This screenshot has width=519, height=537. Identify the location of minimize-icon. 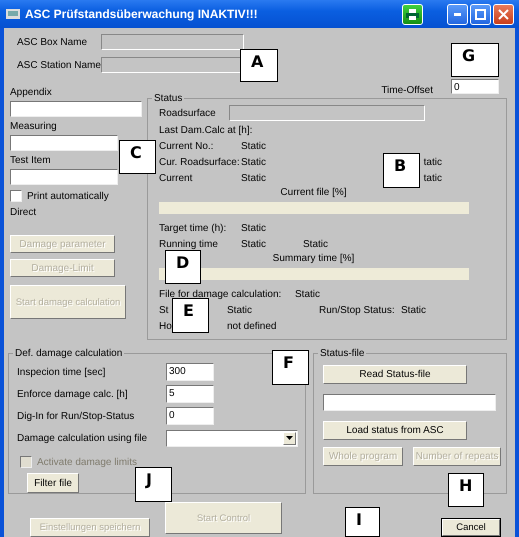
(457, 14).